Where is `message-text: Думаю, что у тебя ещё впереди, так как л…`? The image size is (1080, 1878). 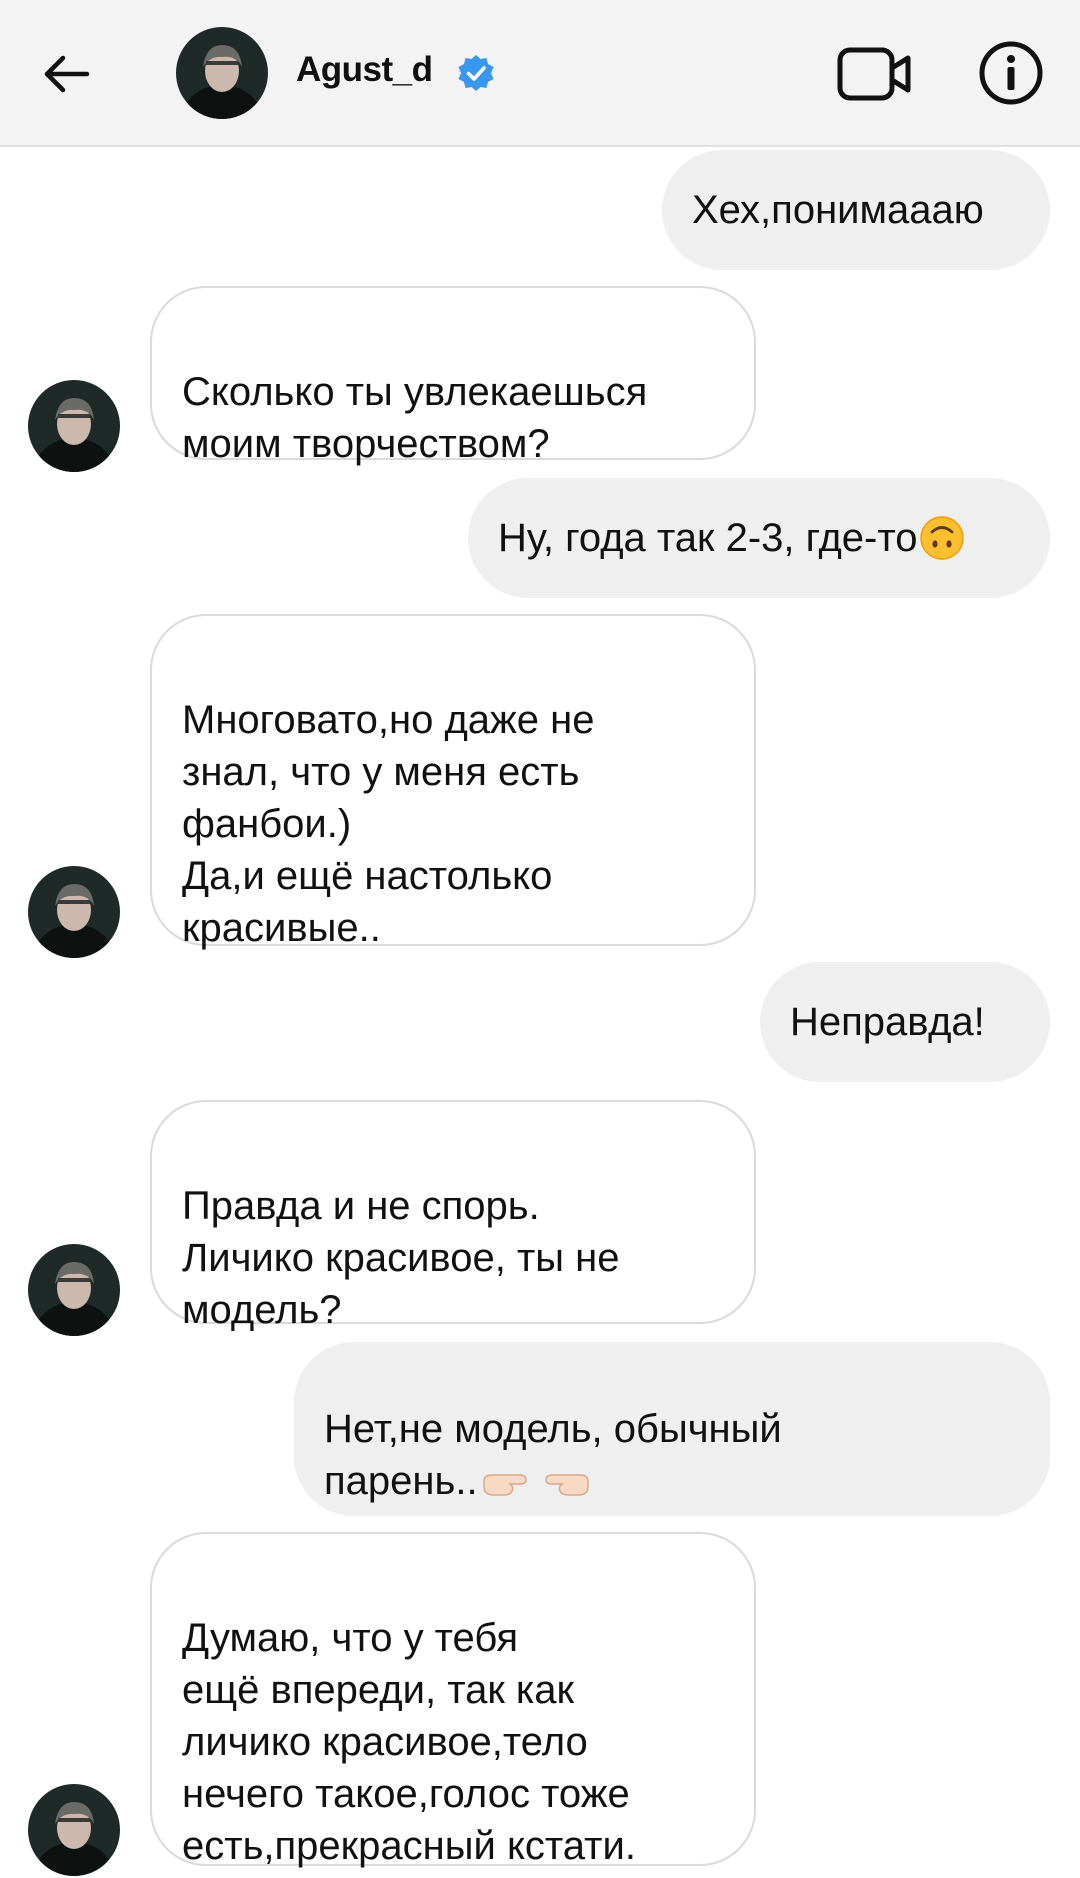 message-text: Думаю, что у тебя ещё впереди, так как л… is located at coordinates (409, 1742).